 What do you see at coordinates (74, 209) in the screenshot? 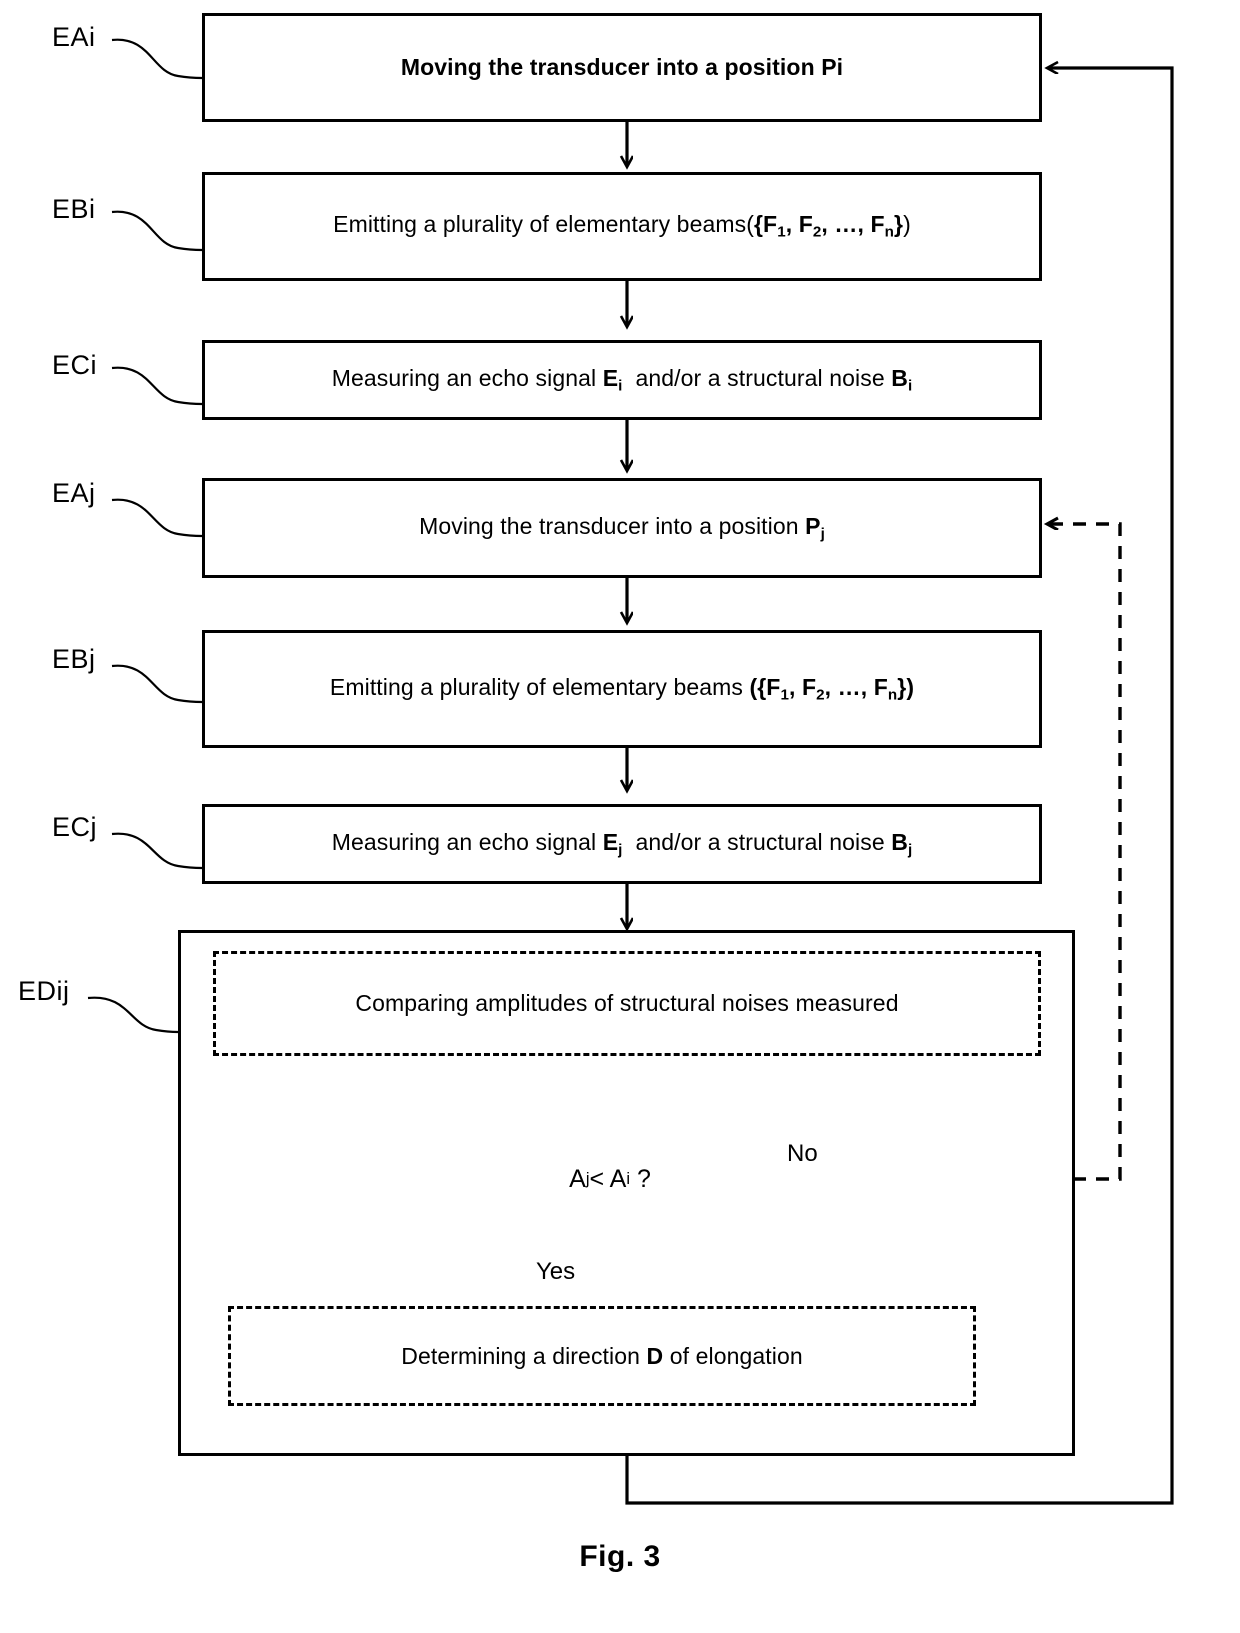
I see `ref-label-ebi: EBi` at bounding box center [74, 209].